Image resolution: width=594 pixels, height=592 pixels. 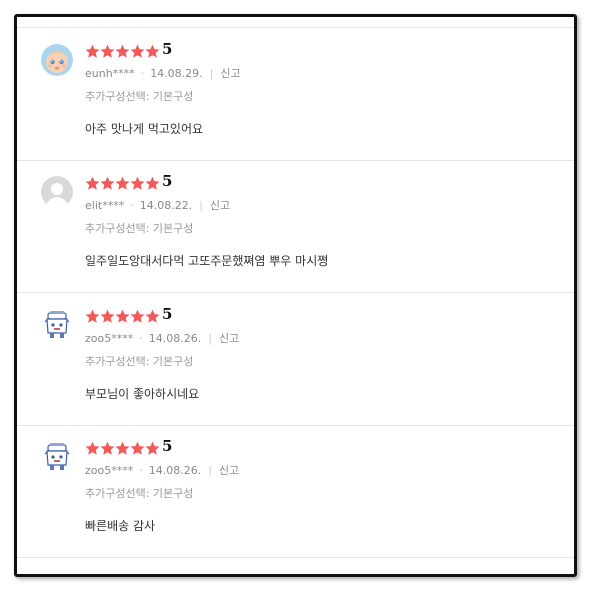 I want to click on reviewer-id: eunh****, so click(x=110, y=73).